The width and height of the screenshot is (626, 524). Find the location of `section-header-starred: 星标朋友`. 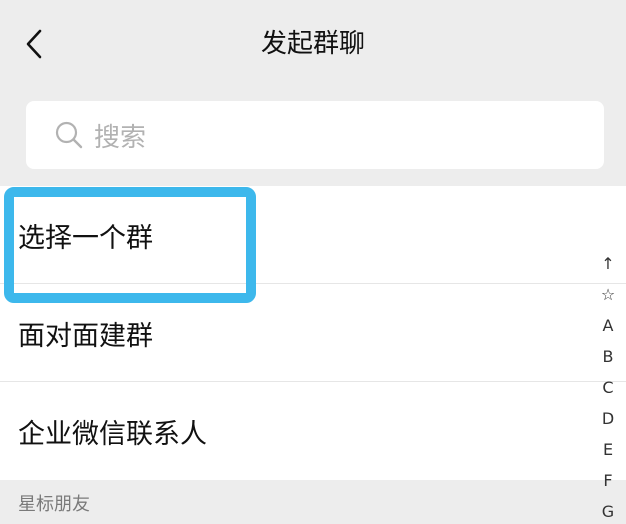

section-header-starred: 星标朋友 is located at coordinates (313, 503).